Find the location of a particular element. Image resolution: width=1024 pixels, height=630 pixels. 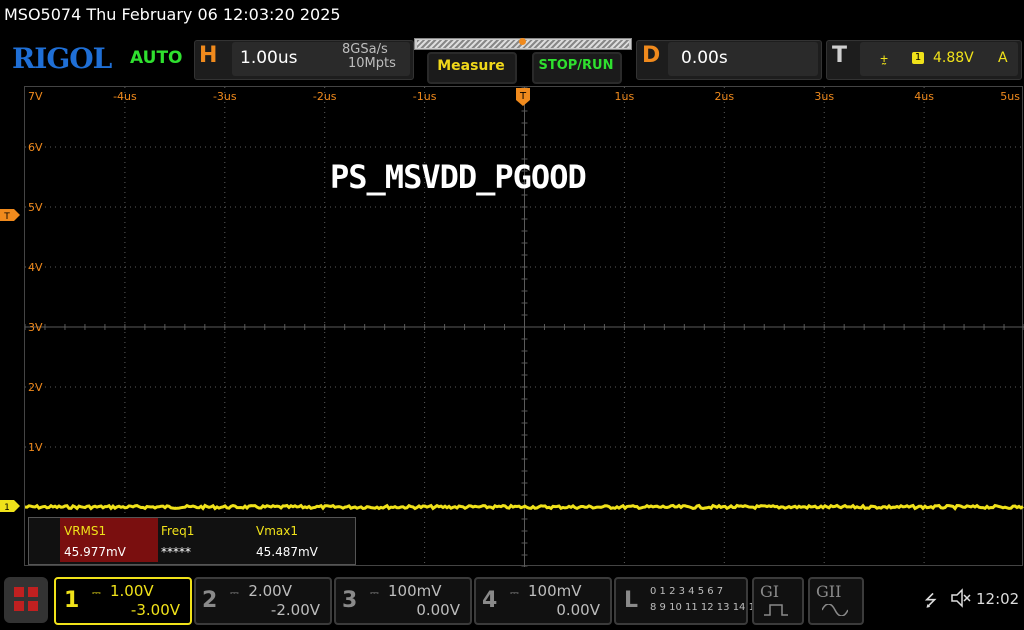

ch1-waveform is located at coordinates (524, 507).